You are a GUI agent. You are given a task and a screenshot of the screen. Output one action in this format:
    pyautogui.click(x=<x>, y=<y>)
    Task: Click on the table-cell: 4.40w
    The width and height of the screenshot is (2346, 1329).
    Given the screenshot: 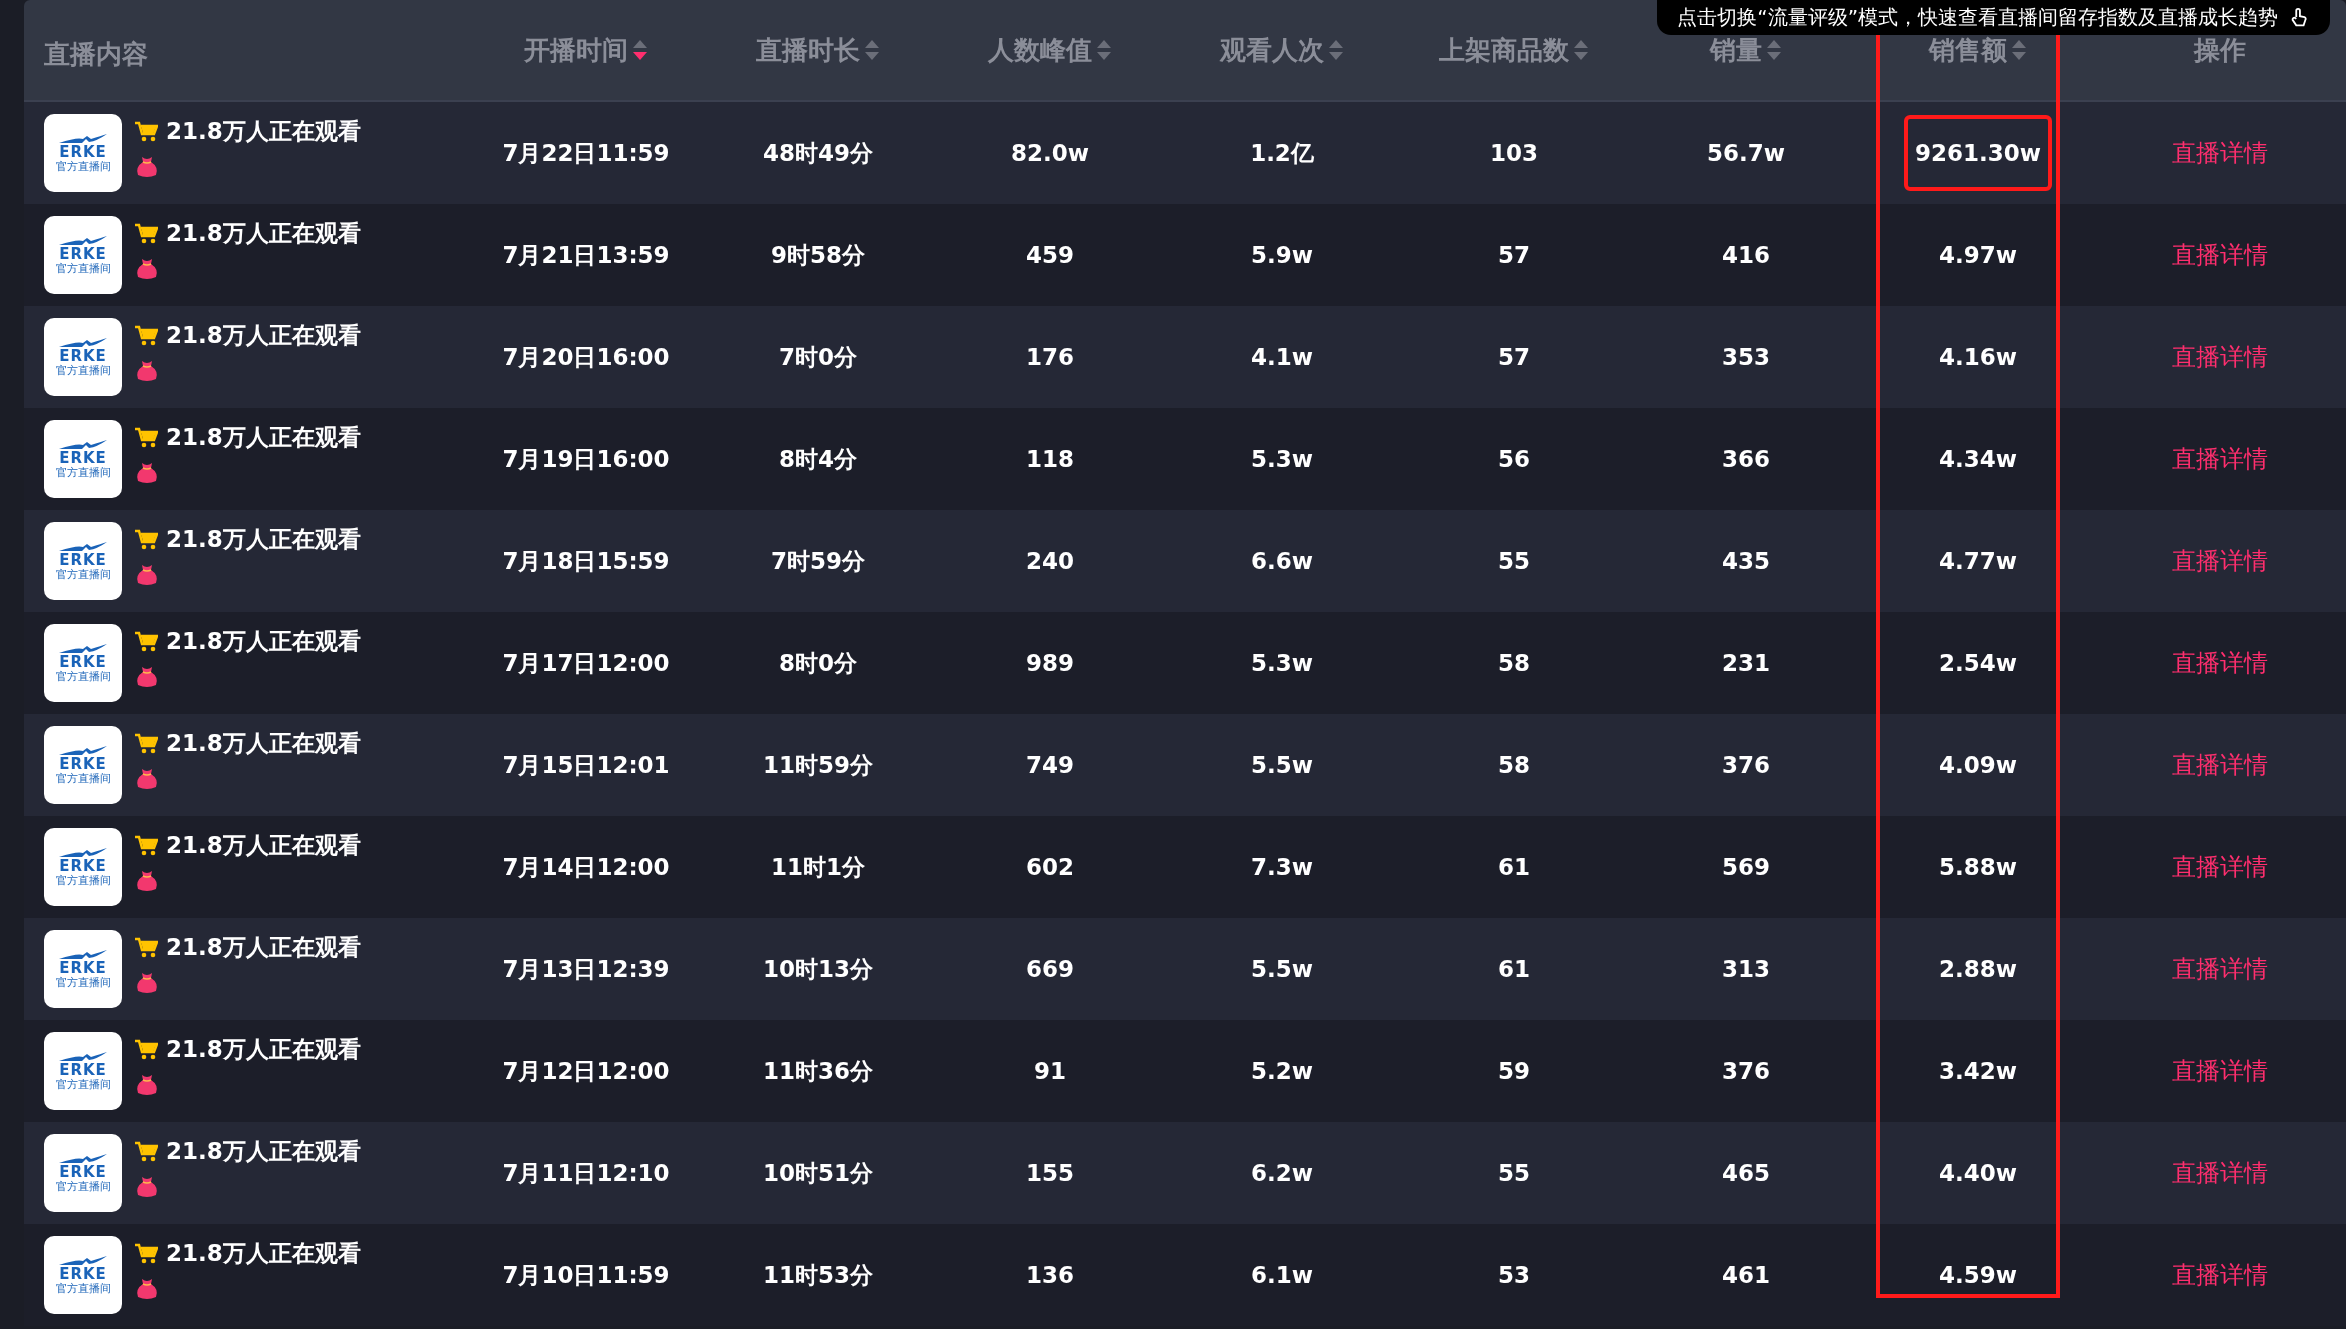 What is the action you would take?
    pyautogui.click(x=1978, y=1173)
    